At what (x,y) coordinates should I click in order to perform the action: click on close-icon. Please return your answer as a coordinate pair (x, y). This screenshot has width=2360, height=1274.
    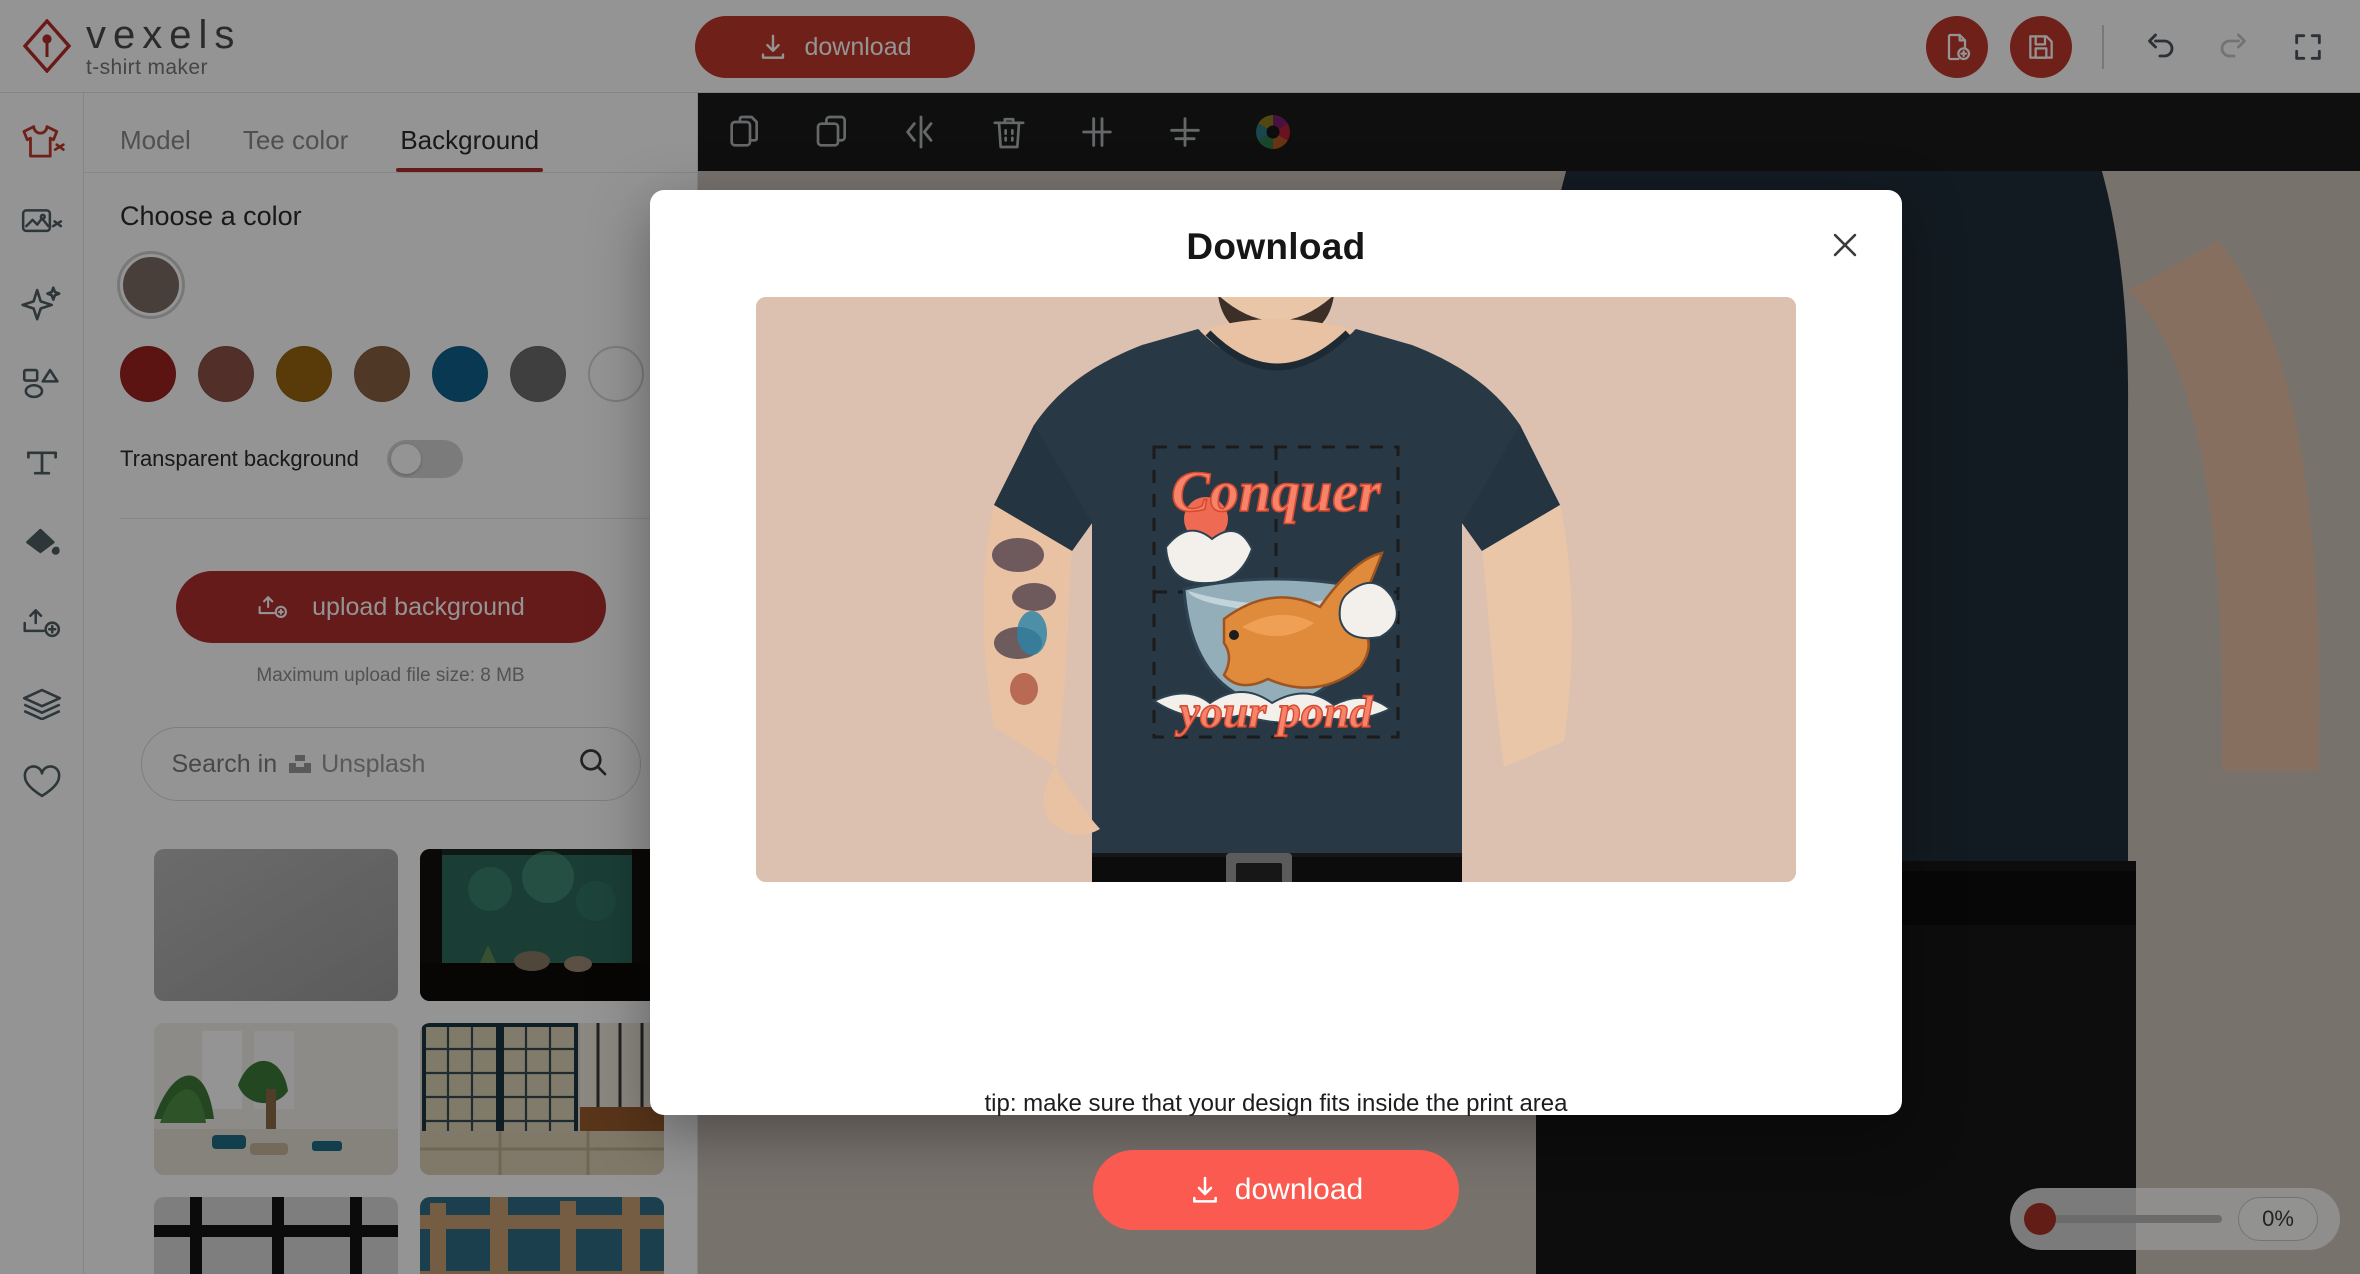
    Looking at the image, I should click on (1845, 245).